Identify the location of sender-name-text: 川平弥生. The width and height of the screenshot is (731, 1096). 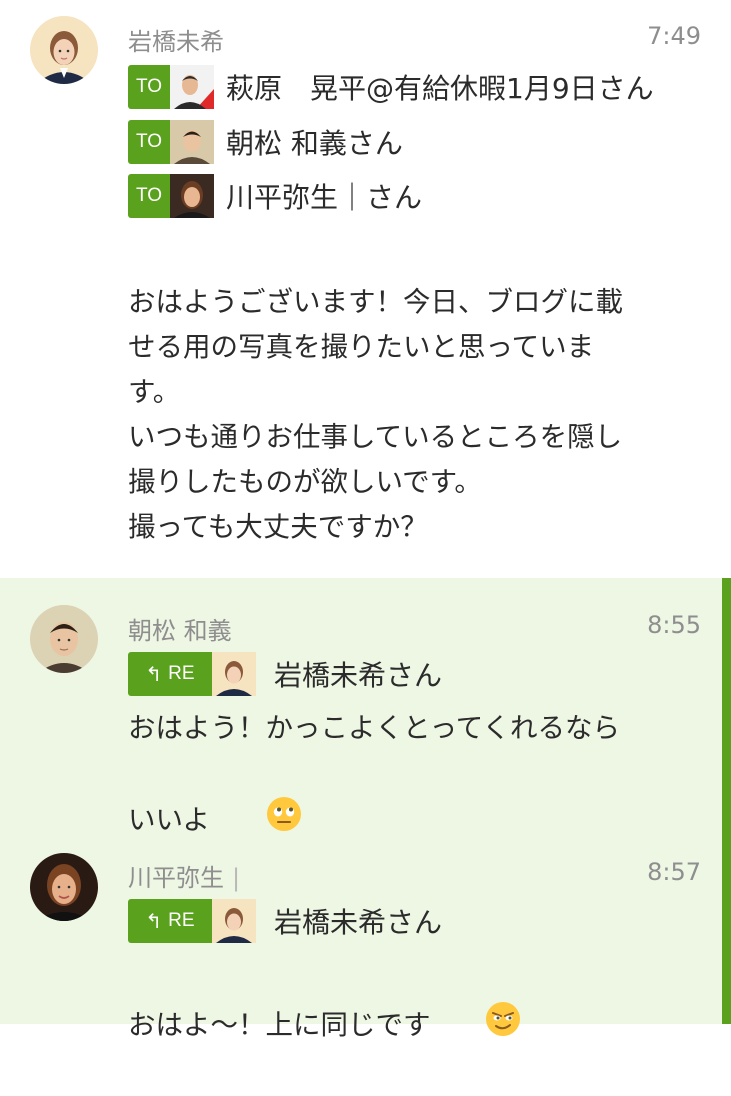
(176, 878).